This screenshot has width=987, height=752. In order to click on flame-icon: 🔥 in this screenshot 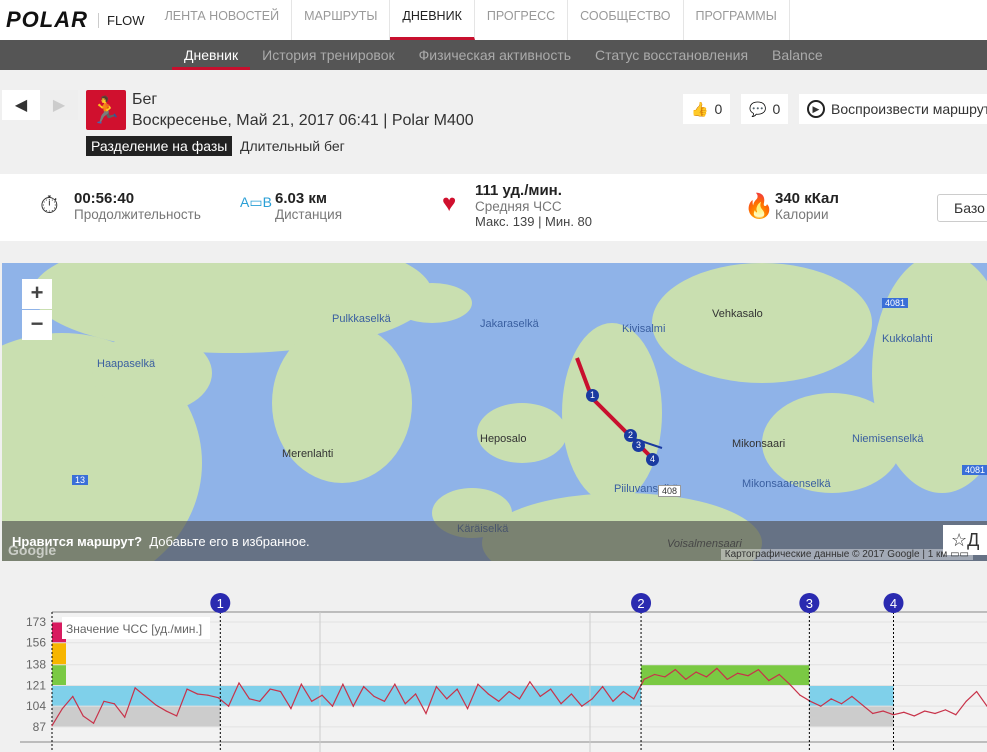, I will do `click(759, 206)`.